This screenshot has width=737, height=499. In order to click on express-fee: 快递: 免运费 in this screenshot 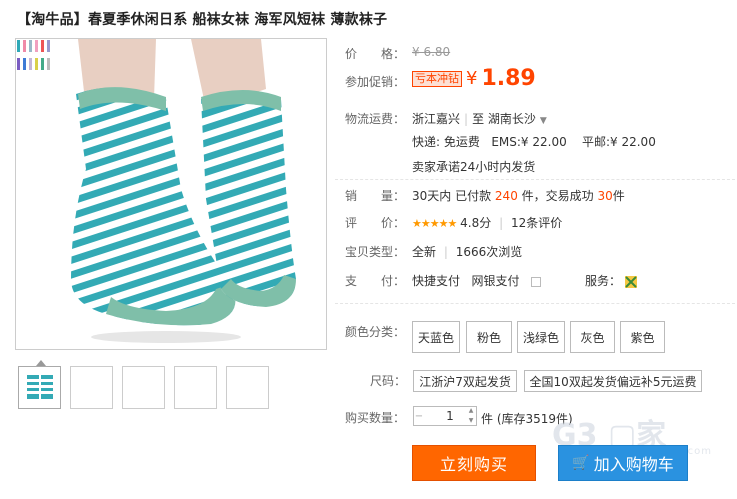, I will do `click(446, 142)`.